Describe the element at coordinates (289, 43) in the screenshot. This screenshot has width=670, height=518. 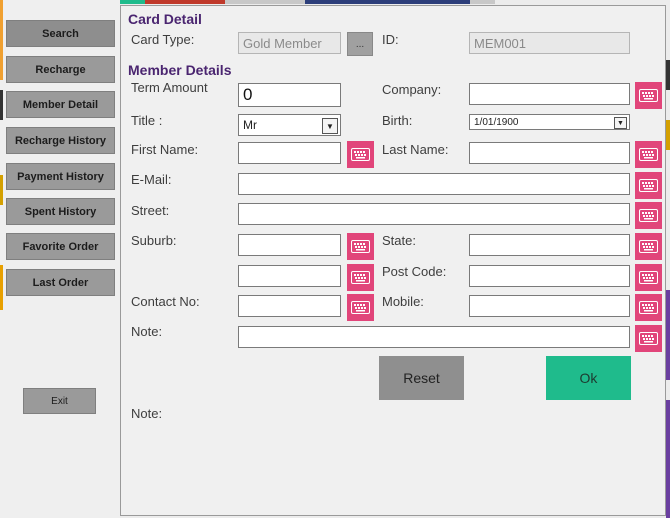
I see `card-type-field: Gold Member` at that location.